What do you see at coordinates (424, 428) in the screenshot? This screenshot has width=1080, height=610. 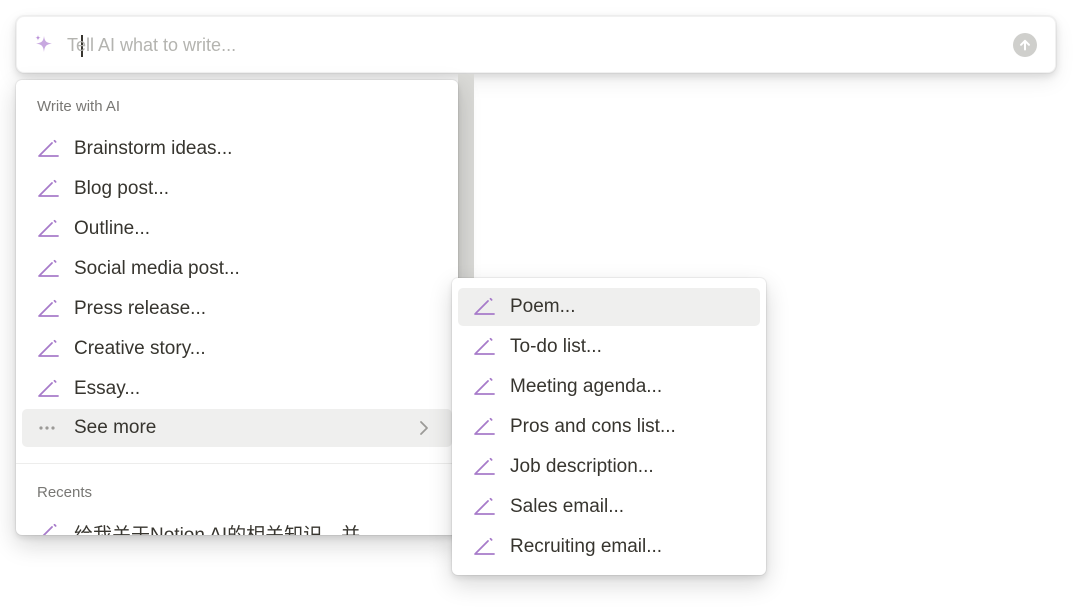 I see `chevron-right-icon` at bounding box center [424, 428].